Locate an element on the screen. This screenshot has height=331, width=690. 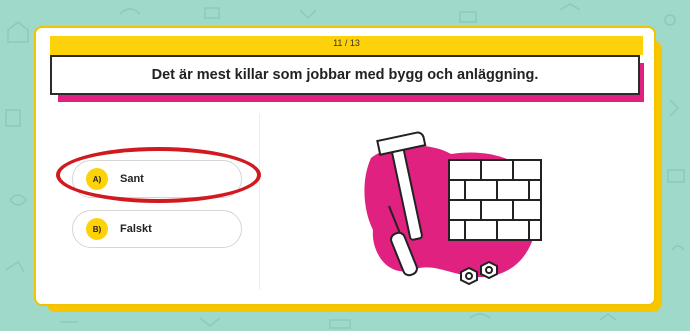
column-divider is located at coordinates (259, 202).